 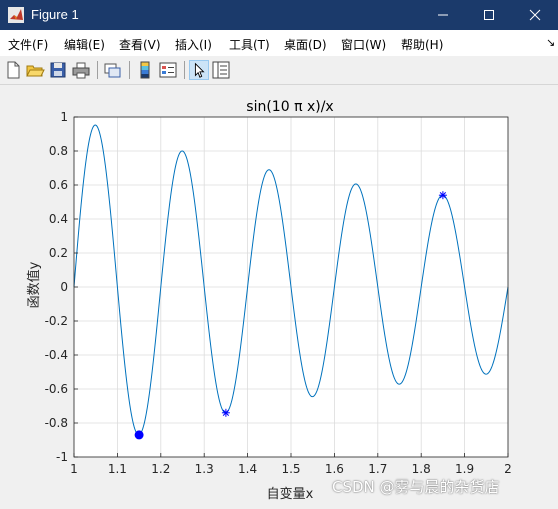 I want to click on y-tick-label: 0.6, so click(x=58, y=185).